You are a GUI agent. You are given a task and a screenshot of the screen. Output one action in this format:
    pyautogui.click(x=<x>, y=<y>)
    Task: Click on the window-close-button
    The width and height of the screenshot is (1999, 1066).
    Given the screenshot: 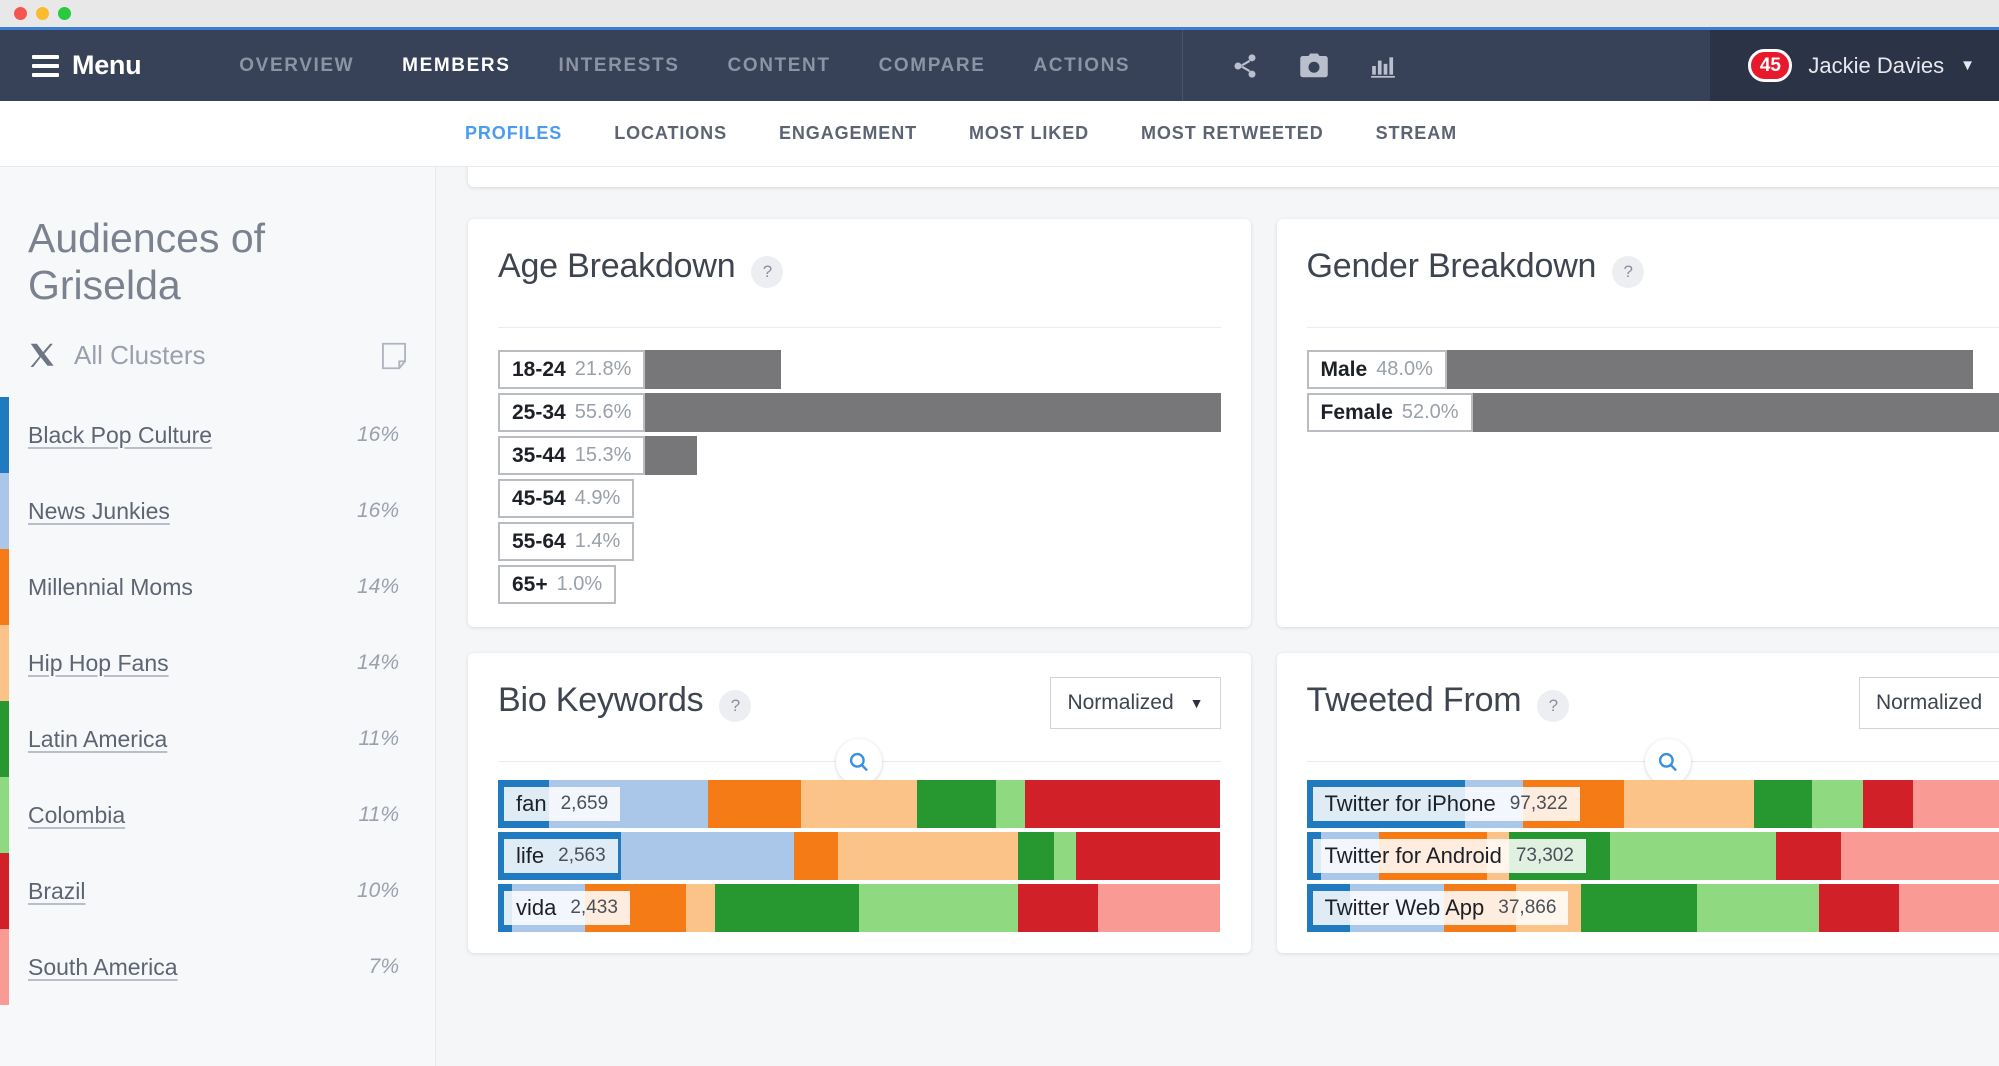 What is the action you would take?
    pyautogui.click(x=20, y=13)
    